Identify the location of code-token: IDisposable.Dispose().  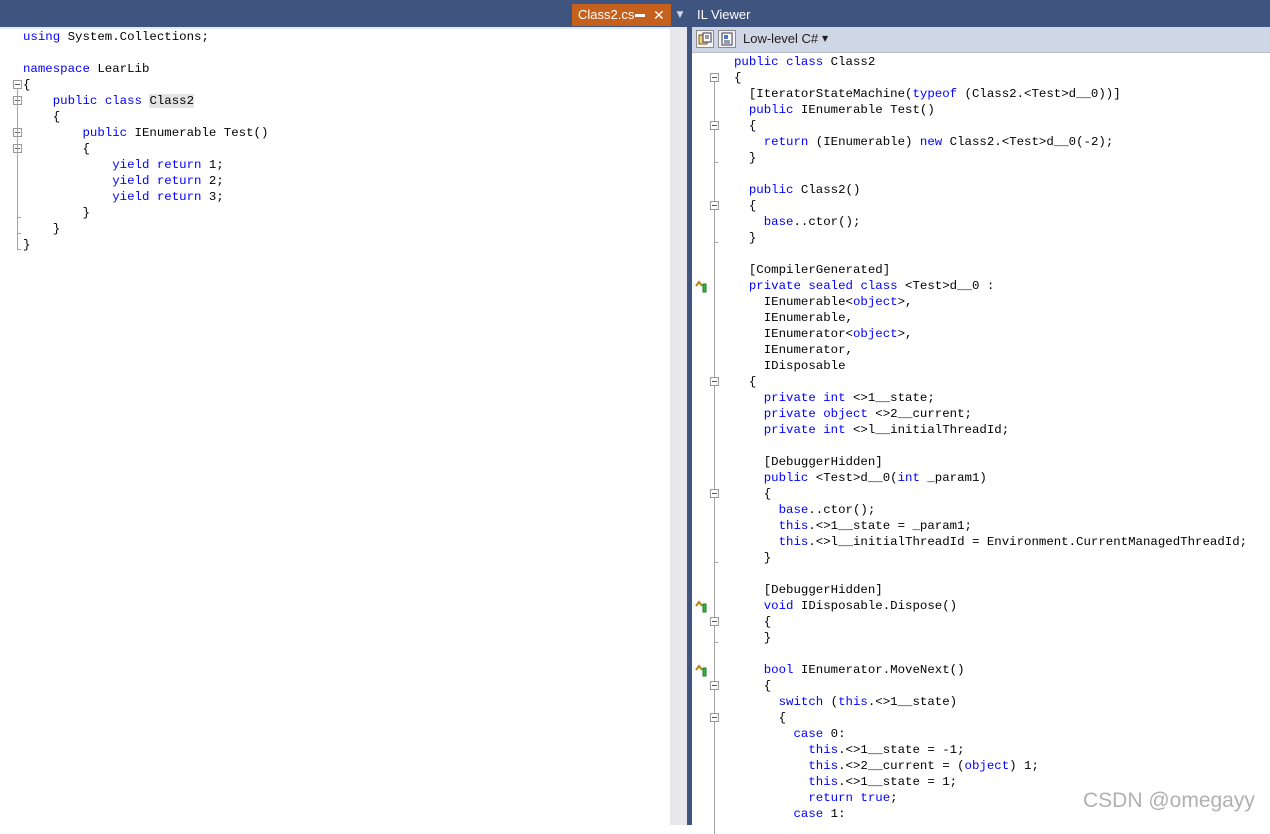
(875, 606).